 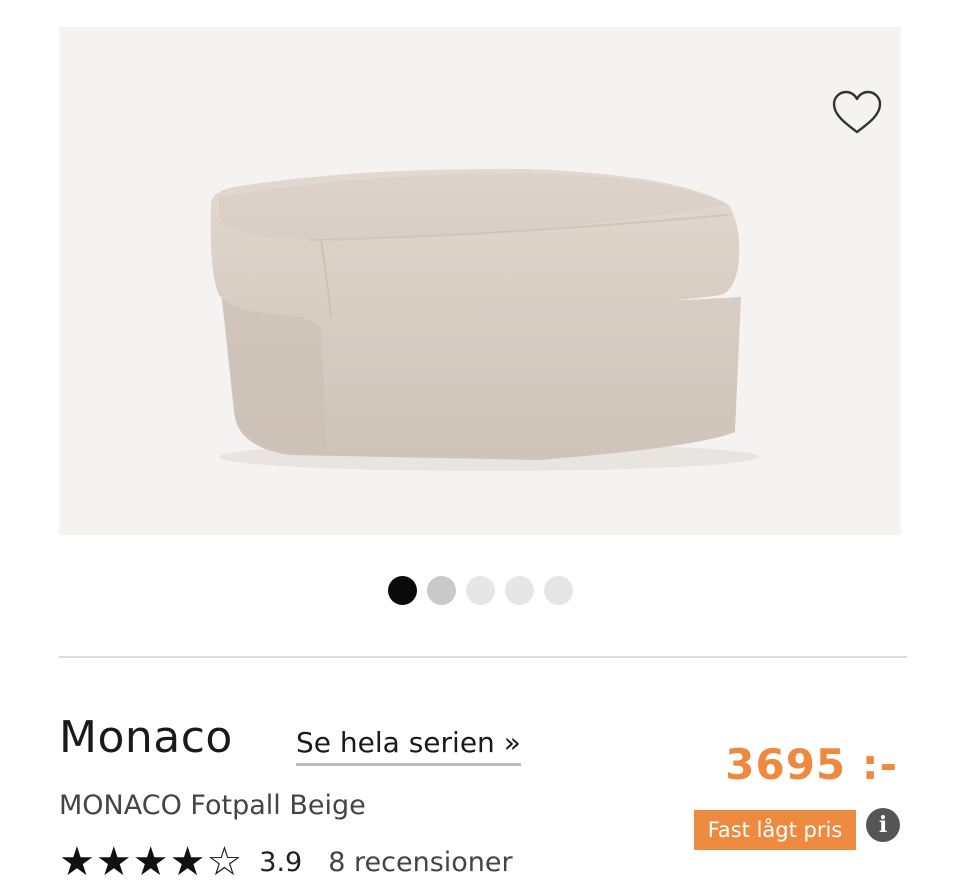 I want to click on gallery-pagination, so click(x=480, y=590).